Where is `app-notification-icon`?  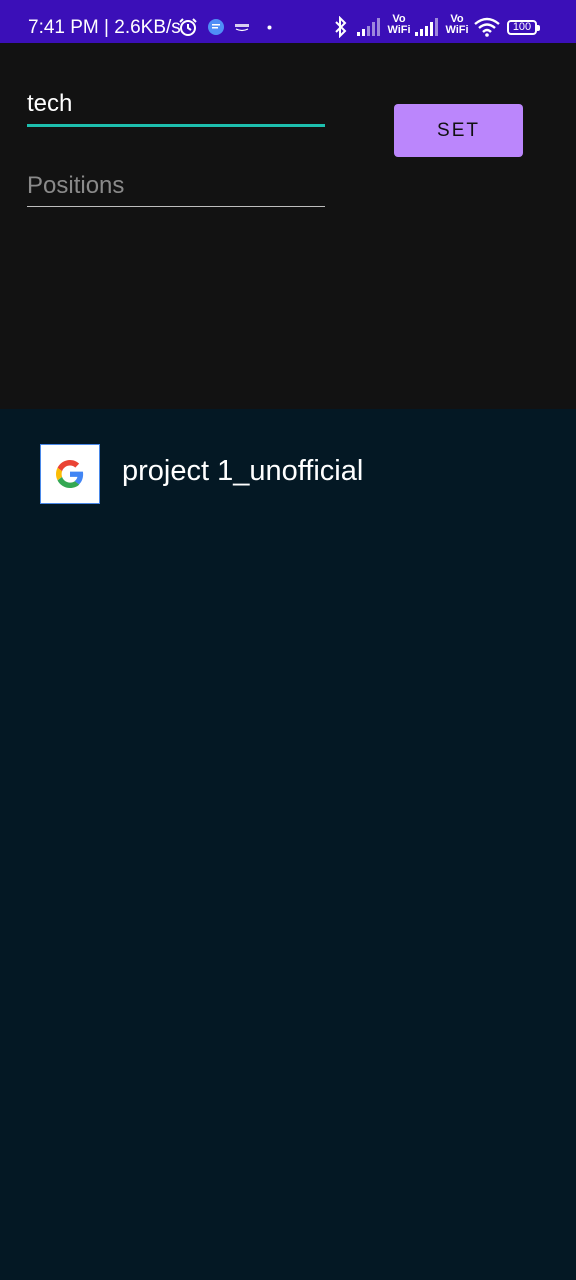
app-notification-icon is located at coordinates (242, 28).